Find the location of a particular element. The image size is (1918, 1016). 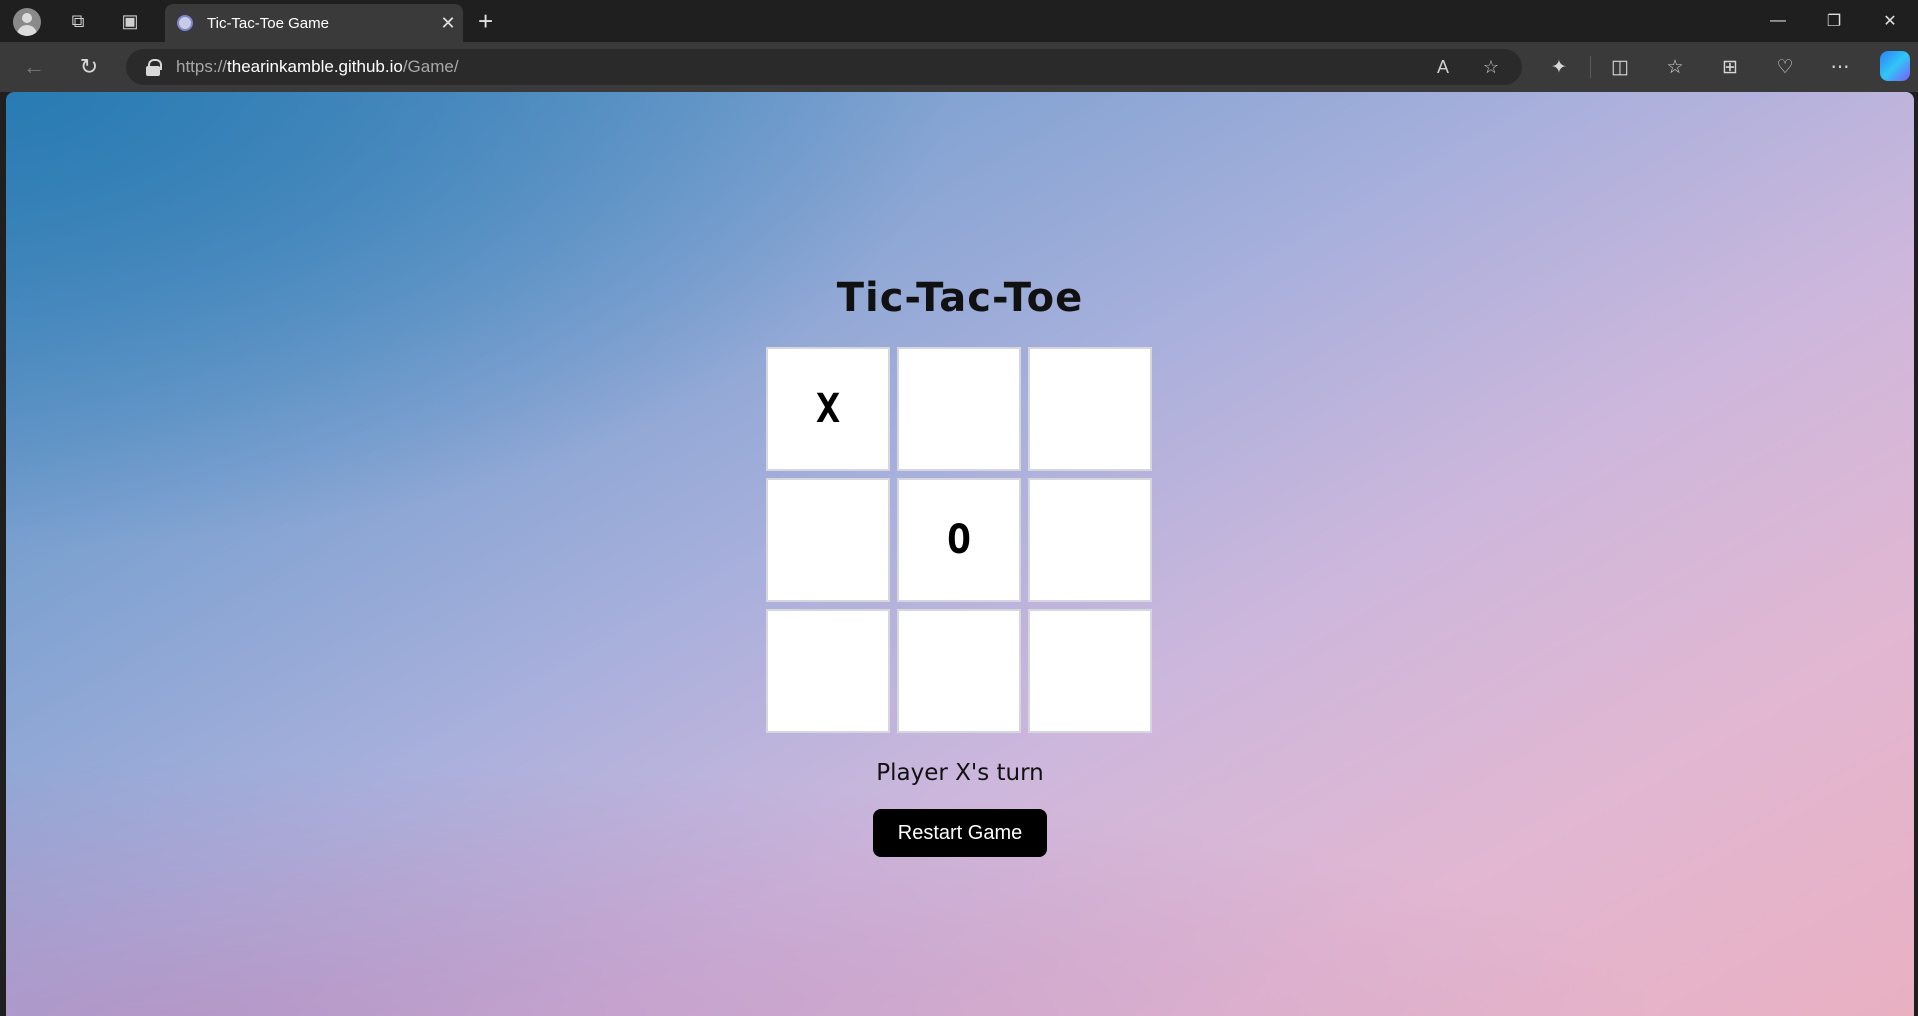

favorite-star-icon: ☆ is located at coordinates (1491, 67).